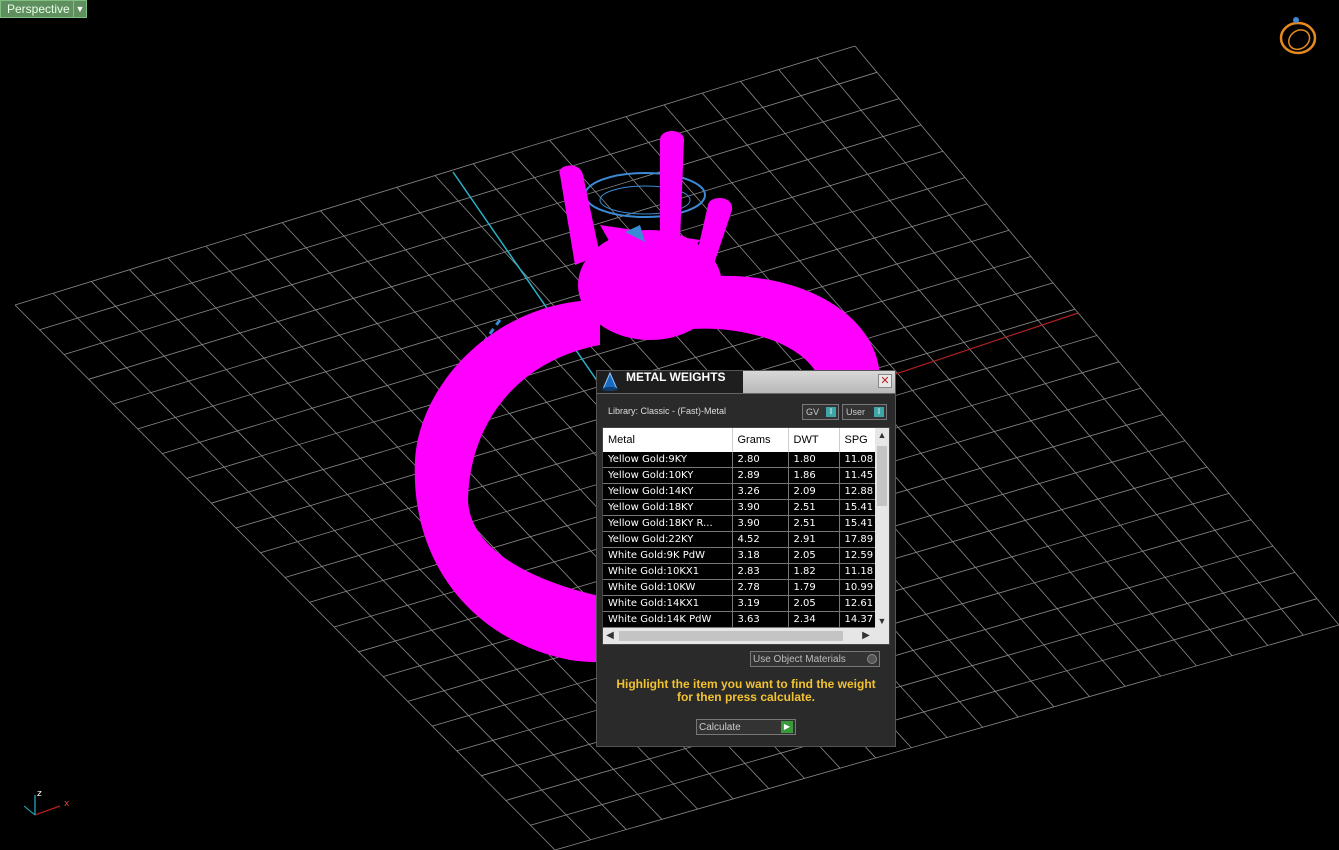 The width and height of the screenshot is (1339, 850). What do you see at coordinates (814, 440) in the screenshot?
I see `column-header-dwt: DWT` at bounding box center [814, 440].